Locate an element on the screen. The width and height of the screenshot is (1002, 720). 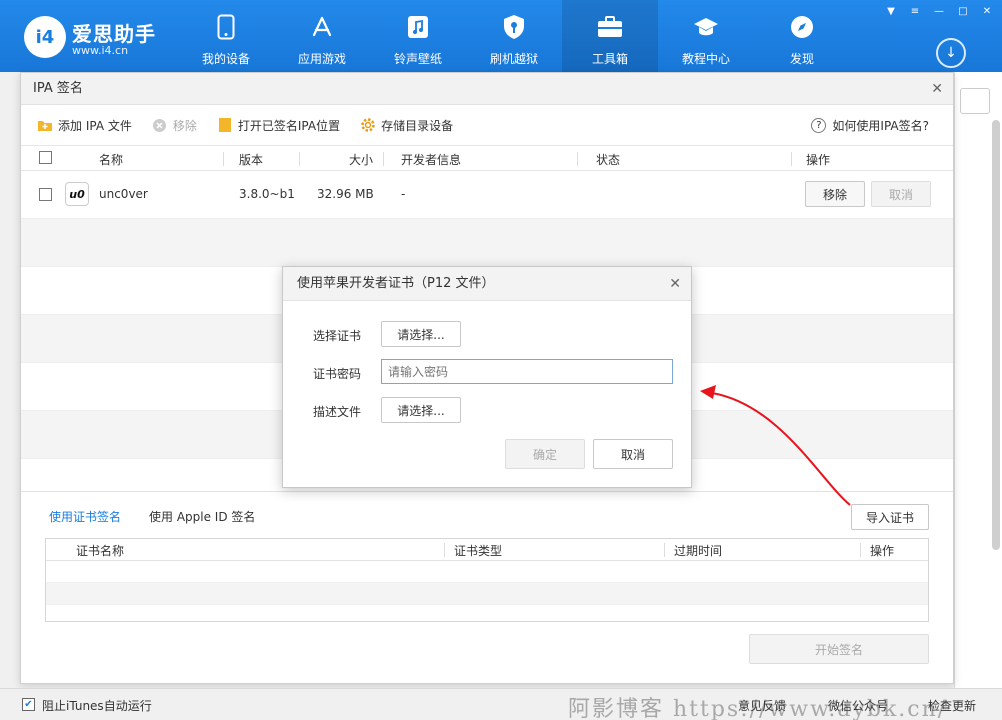
storage-settings-button: 存储目录设备 is located at coordinates (406, 125).